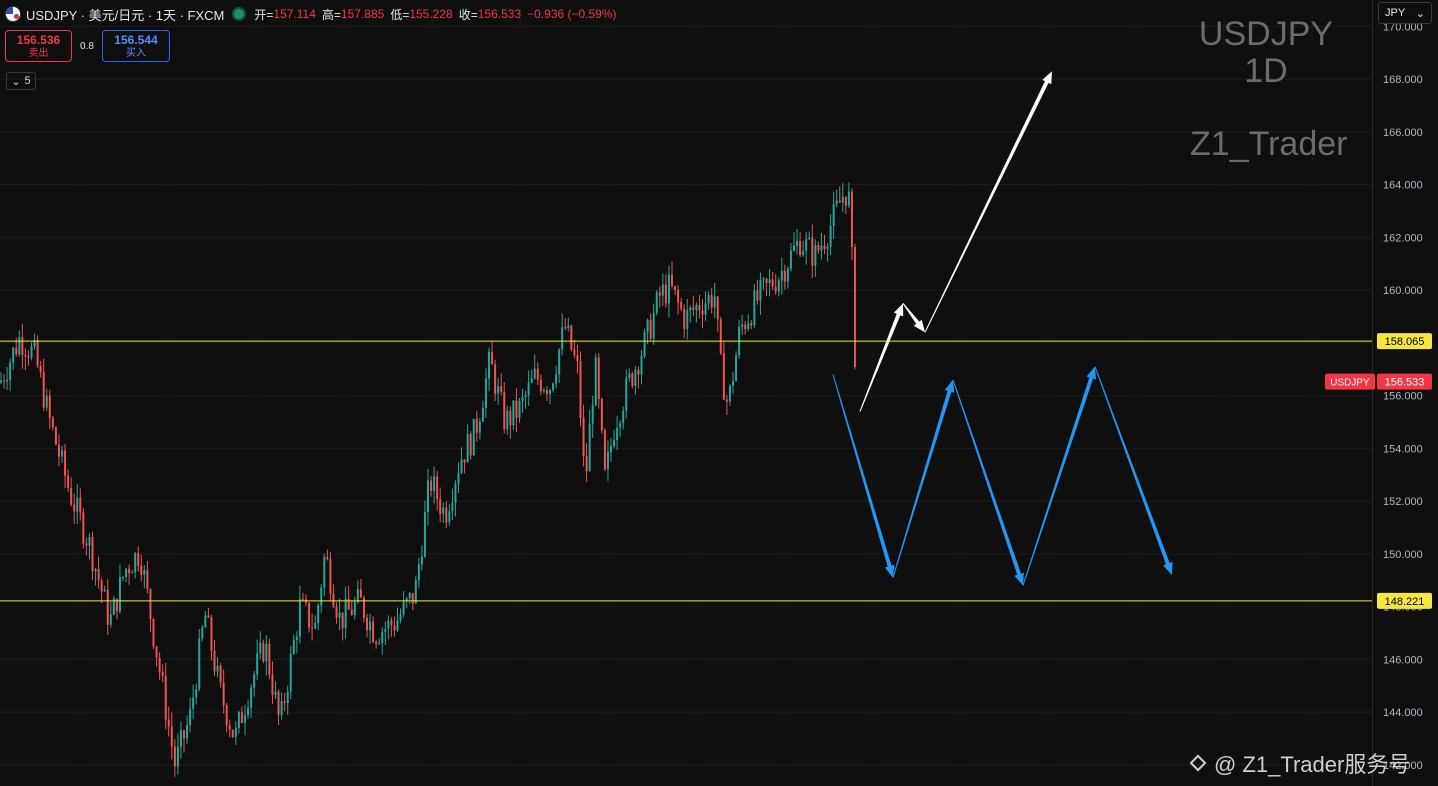 The width and height of the screenshot is (1438, 786). I want to click on low-value: 155.228, so click(431, 14).